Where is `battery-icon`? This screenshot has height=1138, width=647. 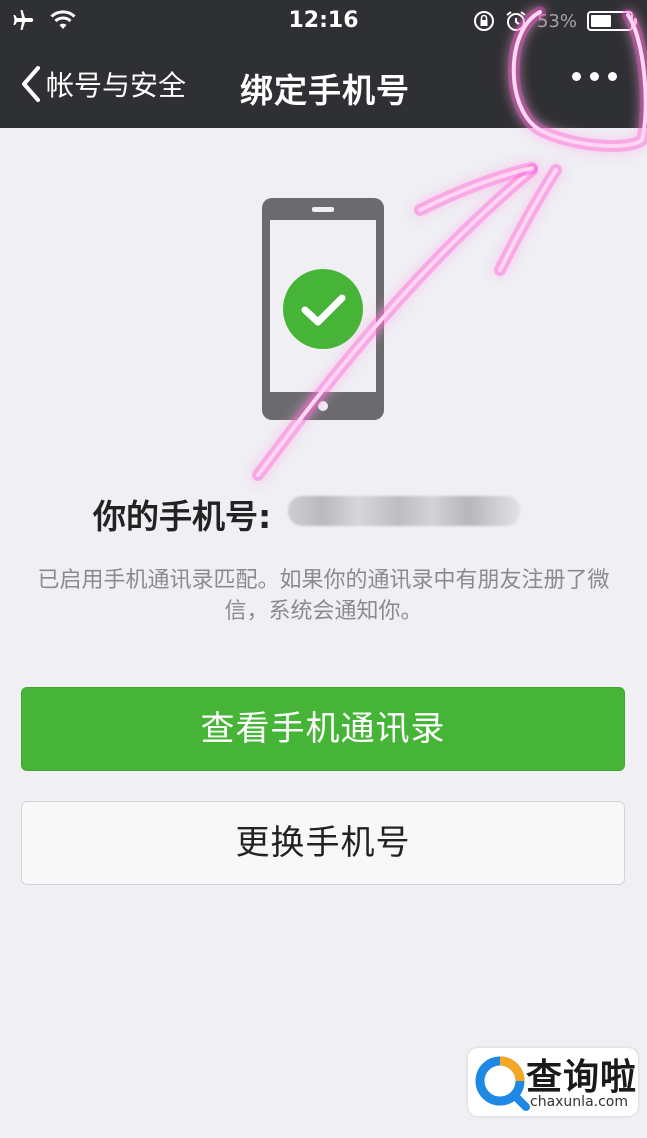
battery-icon is located at coordinates (612, 21).